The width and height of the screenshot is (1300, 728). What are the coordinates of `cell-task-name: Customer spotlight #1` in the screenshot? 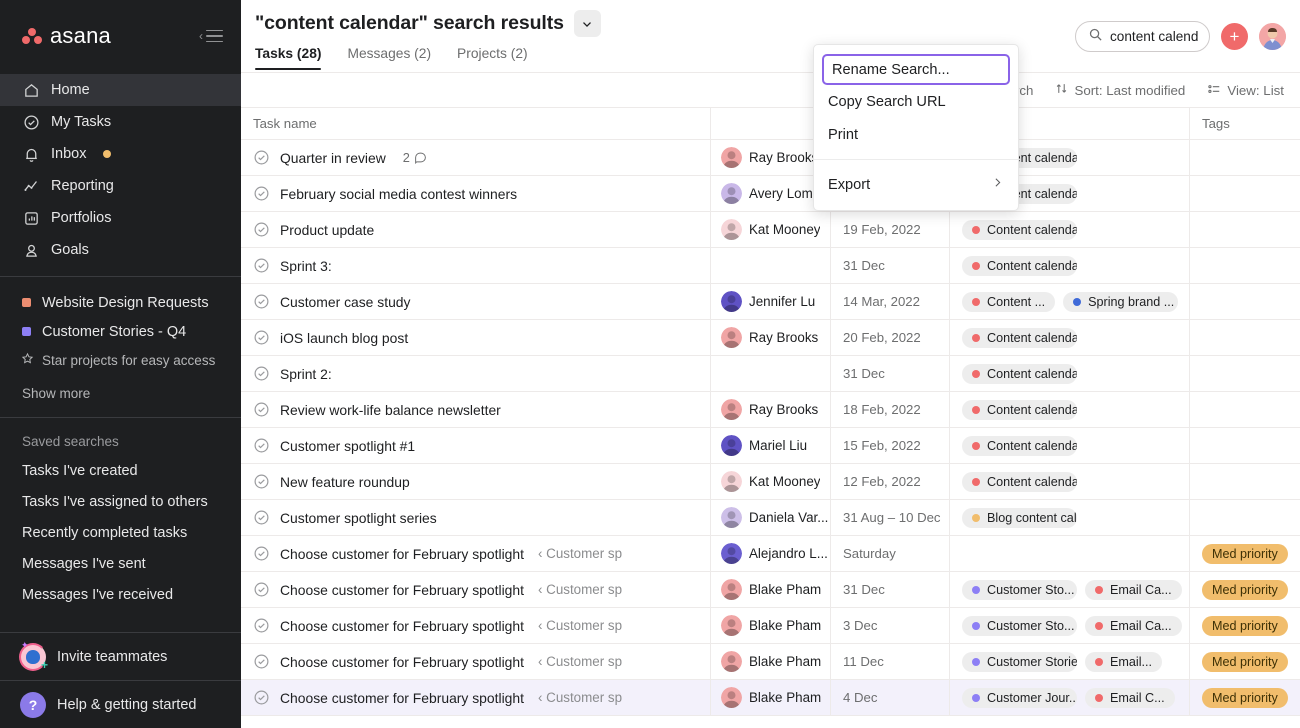 It's located at (476, 445).